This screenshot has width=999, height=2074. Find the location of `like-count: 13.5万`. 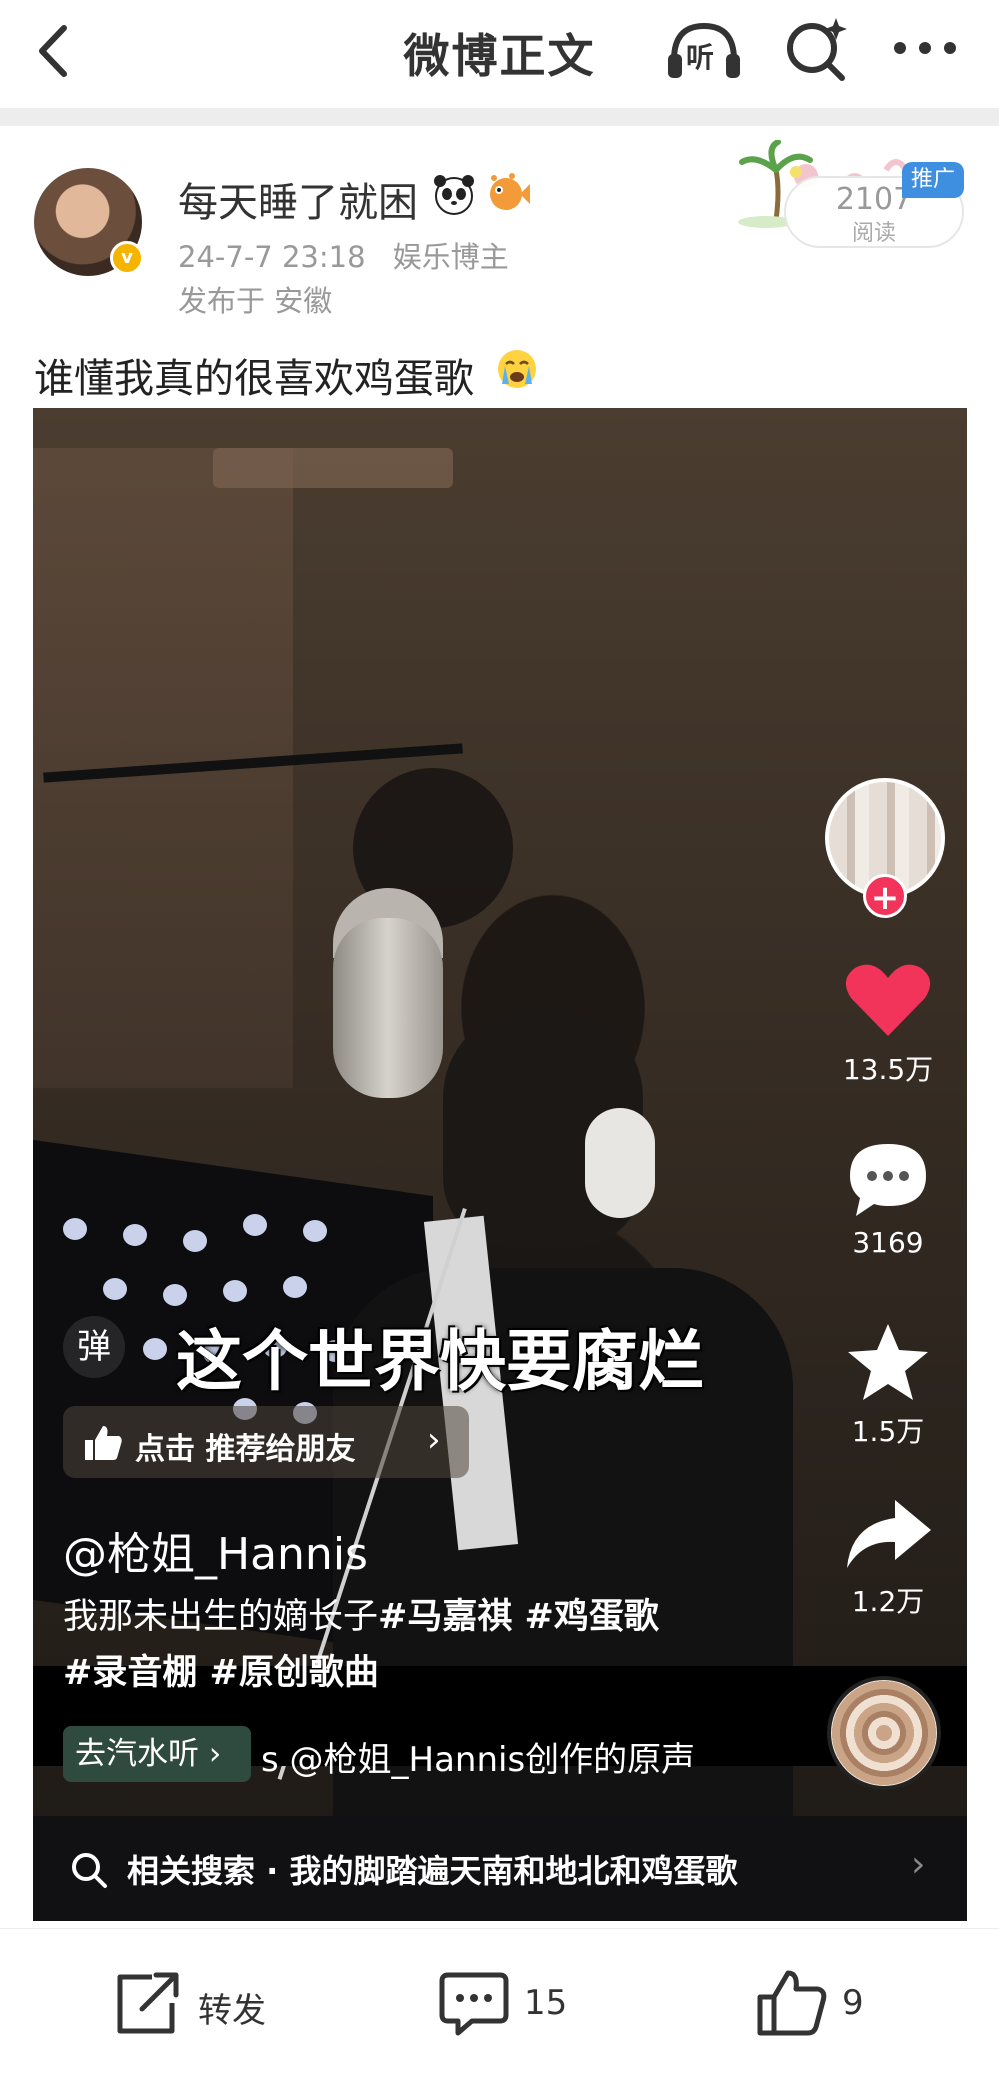

like-count: 13.5万 is located at coordinates (888, 1069).